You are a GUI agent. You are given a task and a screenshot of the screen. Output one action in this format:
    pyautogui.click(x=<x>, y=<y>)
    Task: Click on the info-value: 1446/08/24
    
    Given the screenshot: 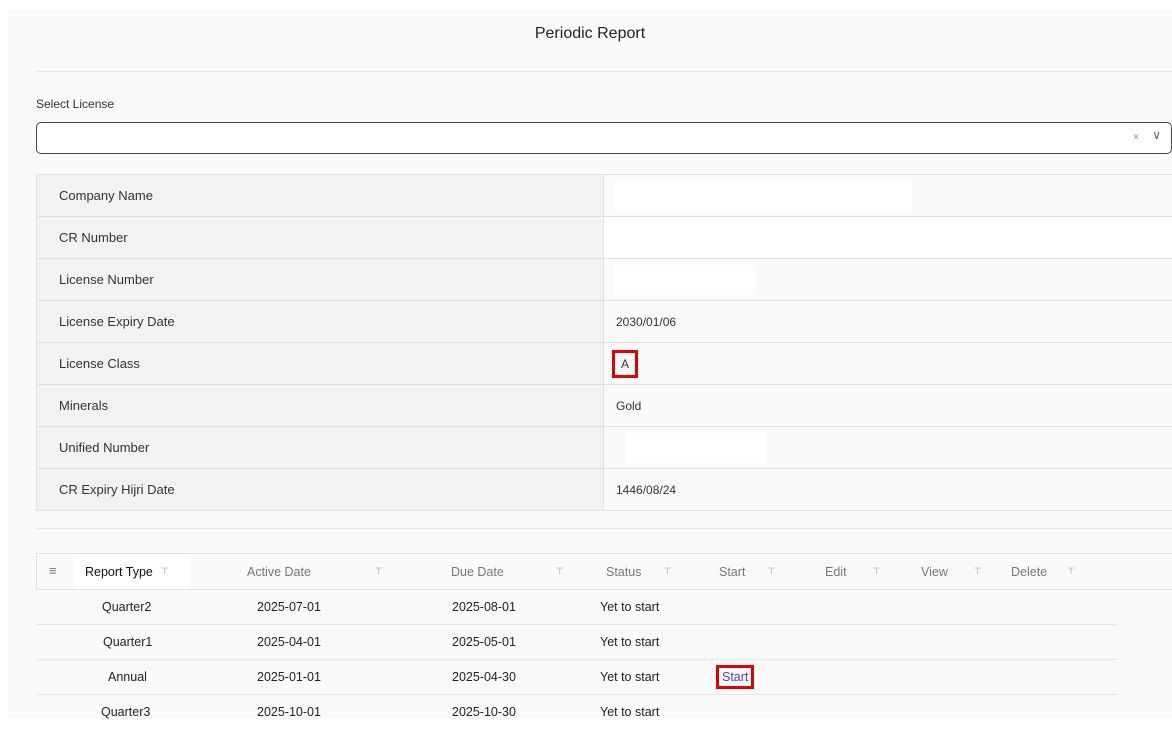 What is the action you would take?
    pyautogui.click(x=888, y=489)
    